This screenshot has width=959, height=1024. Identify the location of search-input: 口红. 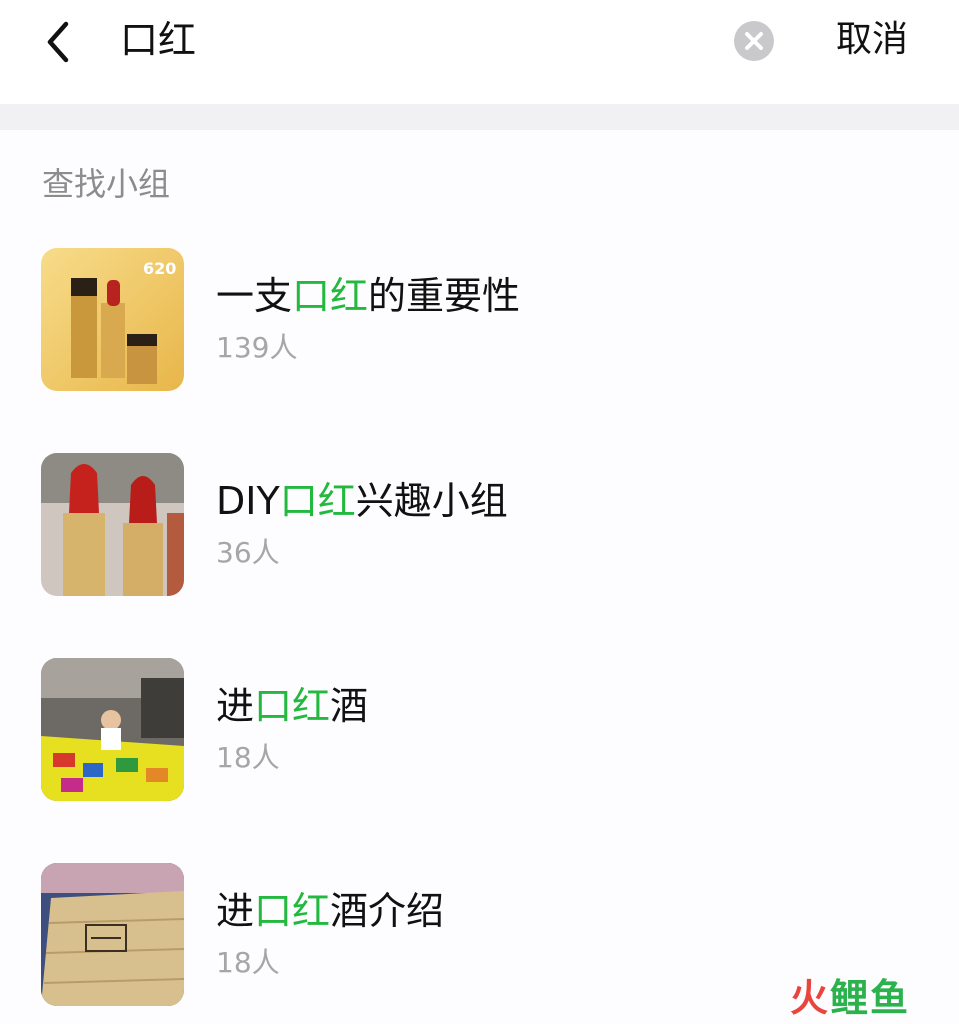
(158, 40).